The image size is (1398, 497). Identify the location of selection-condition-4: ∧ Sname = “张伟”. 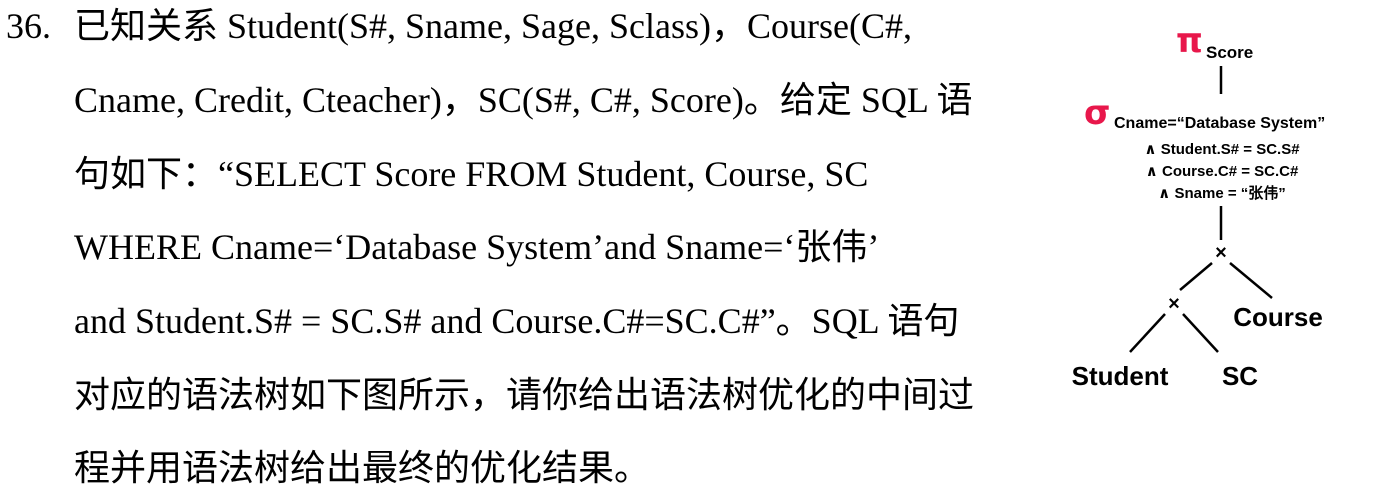
(1222, 193).